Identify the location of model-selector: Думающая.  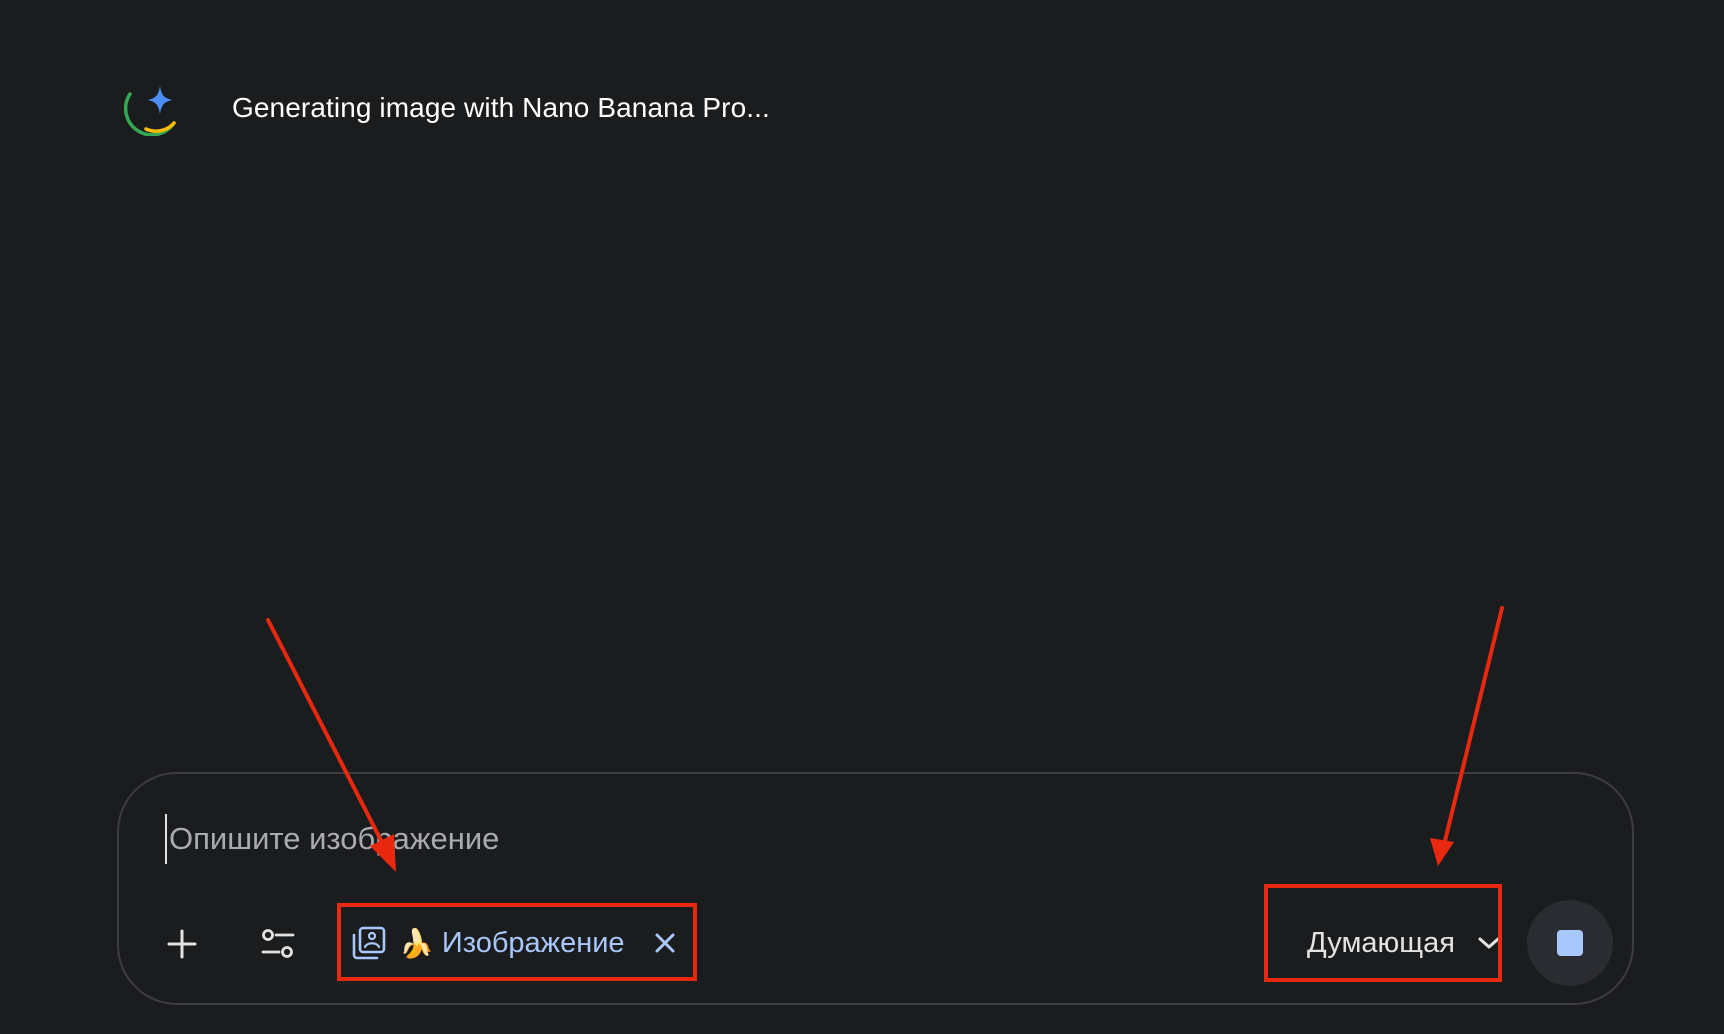
(1399, 943).